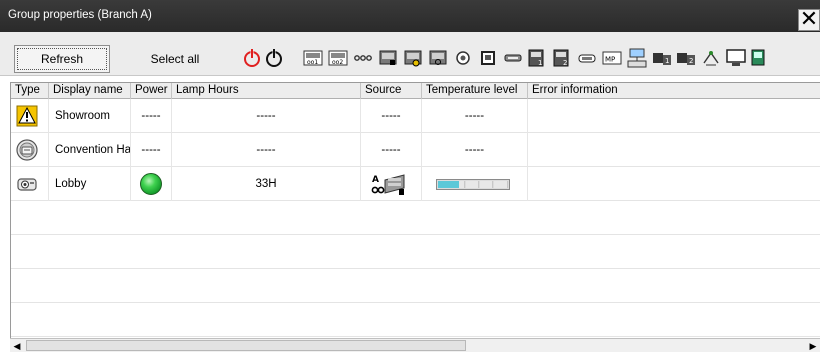 This screenshot has height=352, width=820. I want to click on source-displayport-icon, so click(587, 58).